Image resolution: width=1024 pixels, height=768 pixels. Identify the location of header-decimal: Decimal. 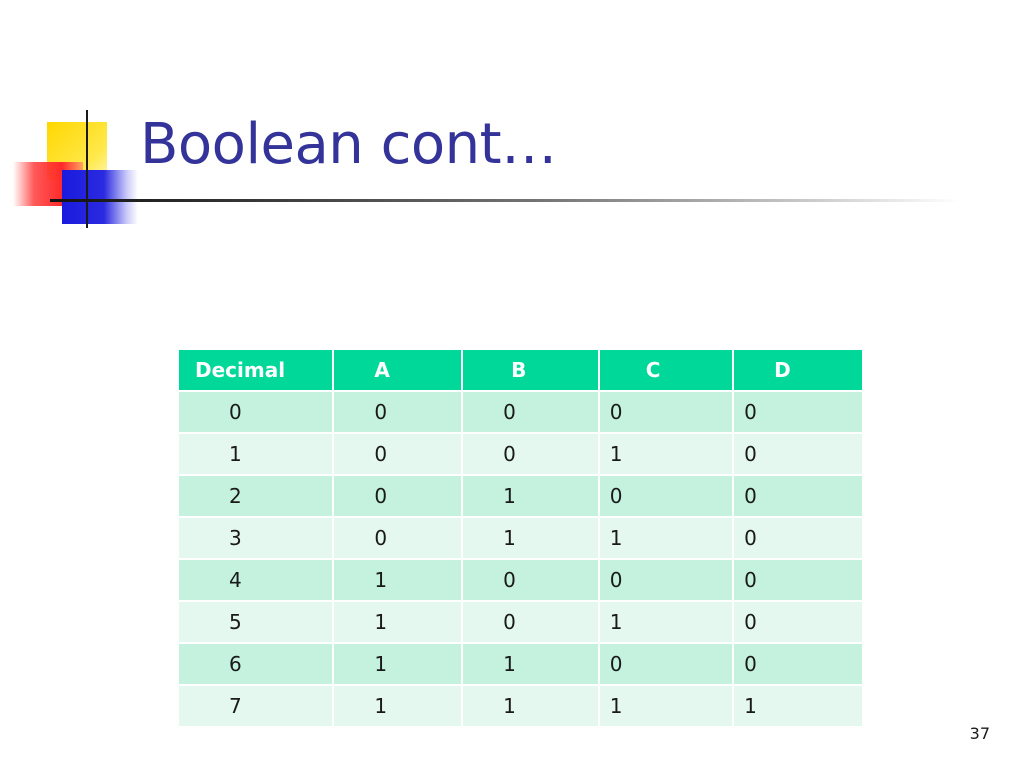
(257, 371).